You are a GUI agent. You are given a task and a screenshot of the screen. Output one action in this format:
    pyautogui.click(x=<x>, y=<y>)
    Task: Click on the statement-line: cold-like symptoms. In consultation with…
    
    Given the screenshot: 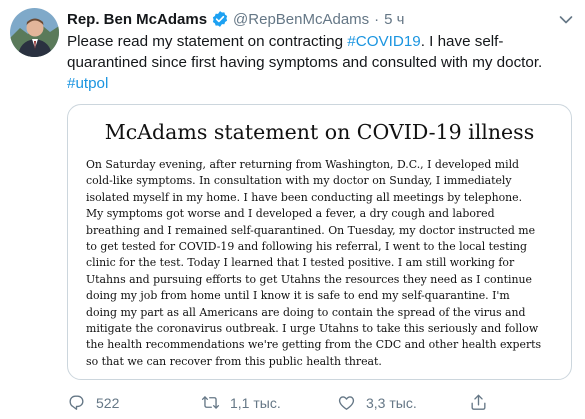 What is the action you would take?
    pyautogui.click(x=299, y=181)
    